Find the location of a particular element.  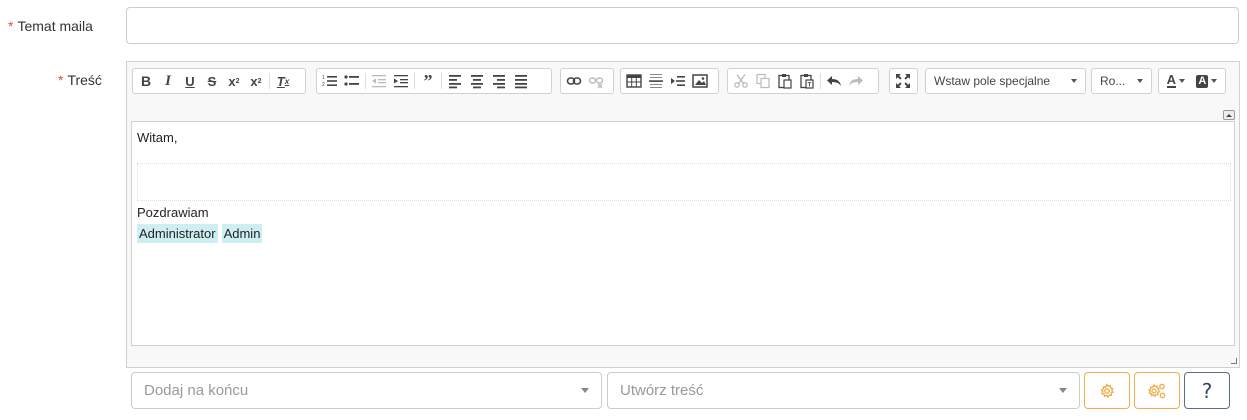

gears-icon is located at coordinates (1157, 390).